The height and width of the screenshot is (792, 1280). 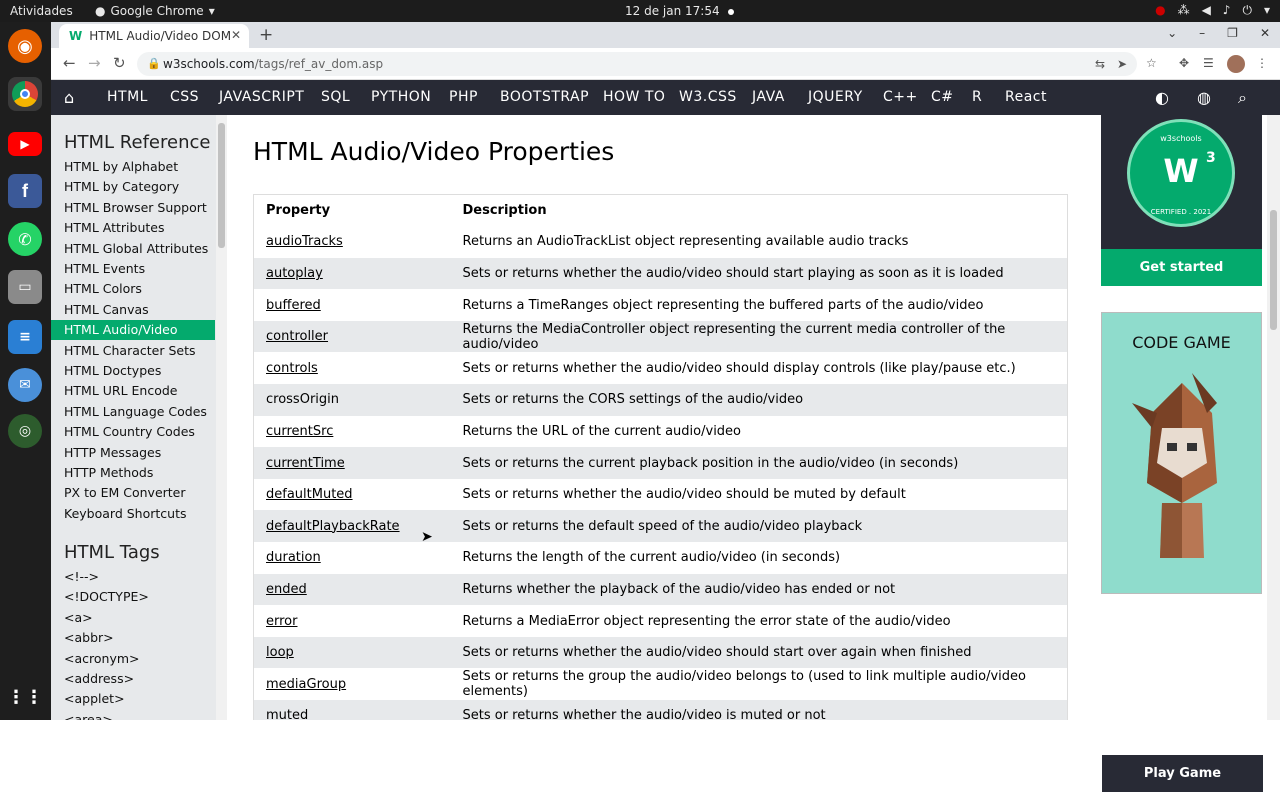 What do you see at coordinates (305, 463) in the screenshot?
I see `property-link: currentTime` at bounding box center [305, 463].